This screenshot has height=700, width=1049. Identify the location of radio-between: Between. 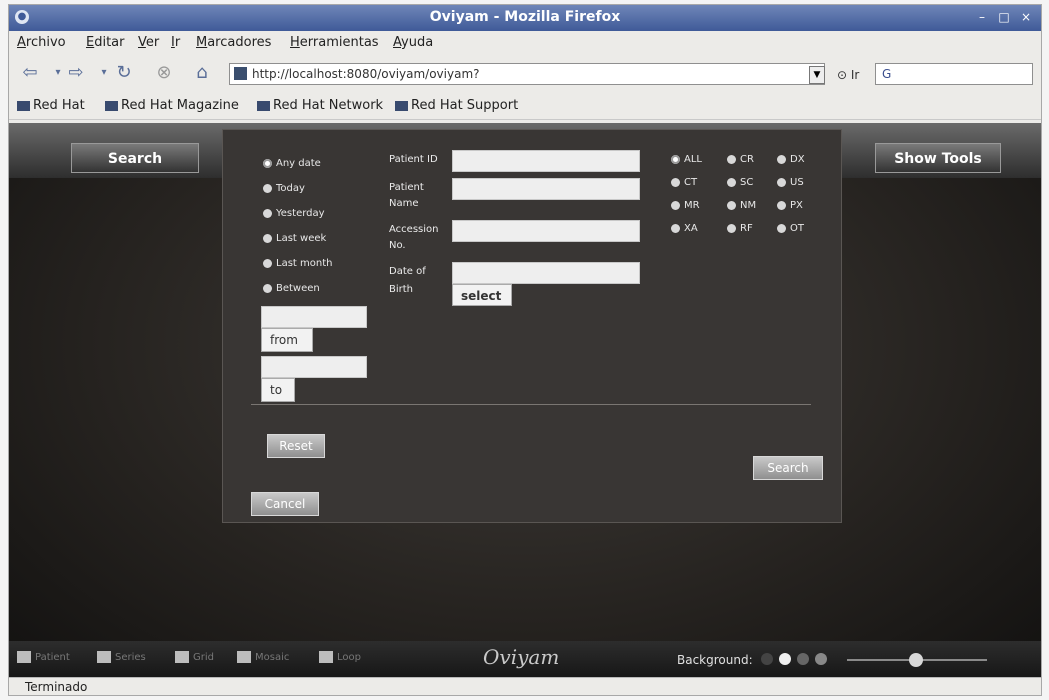
(291, 288).